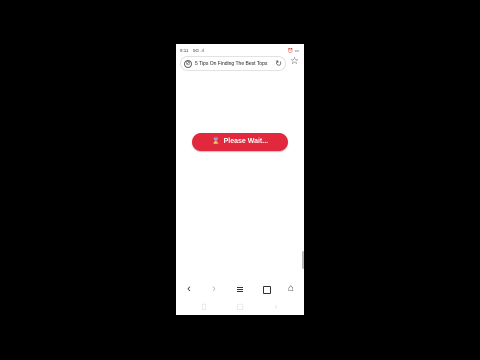  Describe the element at coordinates (216, 141) in the screenshot. I see `hourglass-icon: ⌛` at that location.